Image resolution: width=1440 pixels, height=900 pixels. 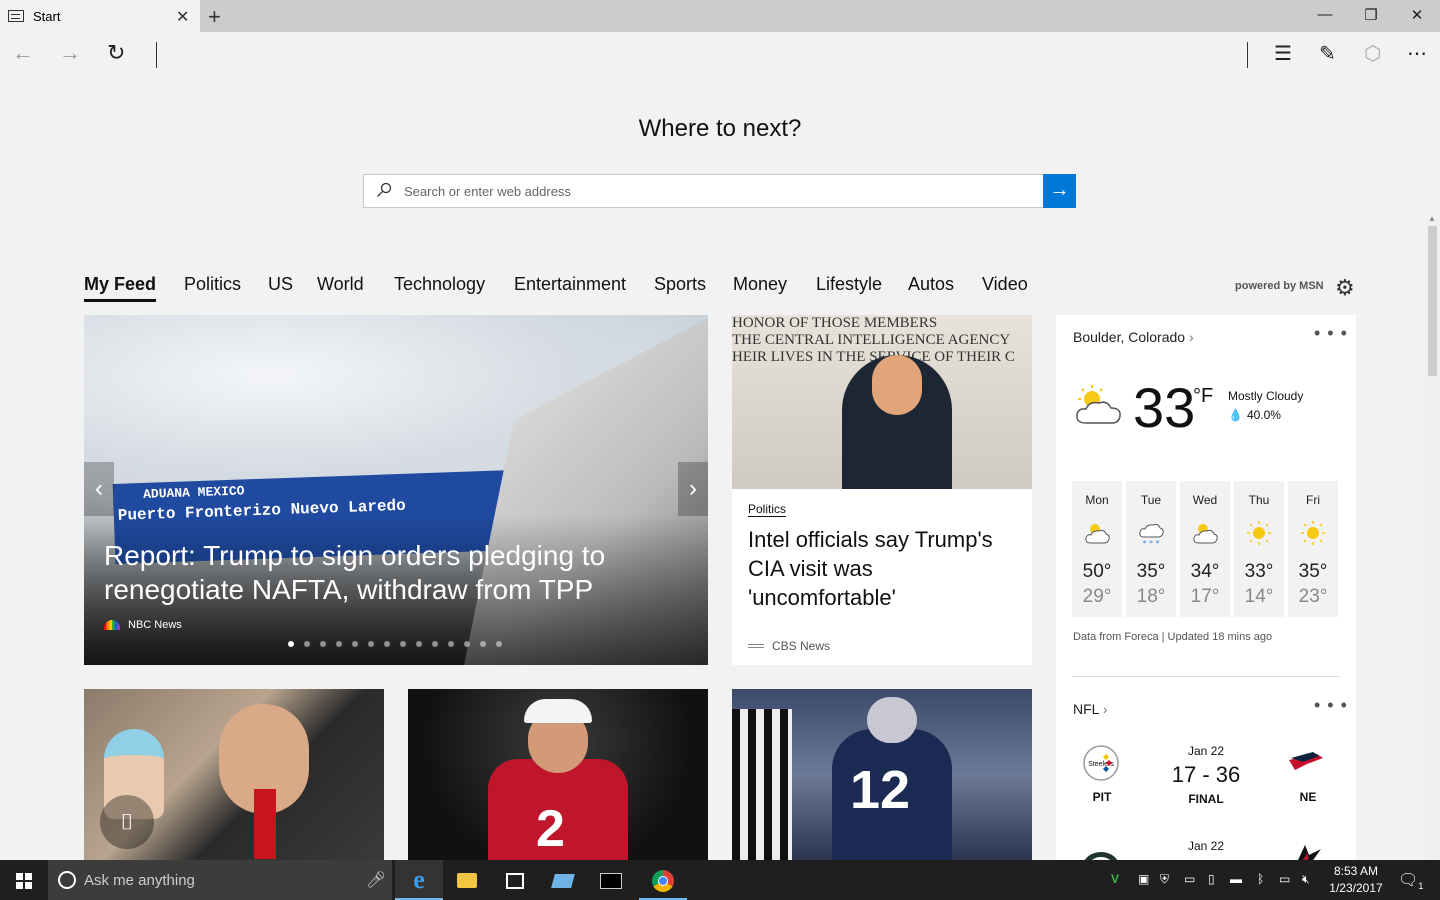 What do you see at coordinates (1115, 879) in the screenshot?
I see `tray-app-icon: V` at bounding box center [1115, 879].